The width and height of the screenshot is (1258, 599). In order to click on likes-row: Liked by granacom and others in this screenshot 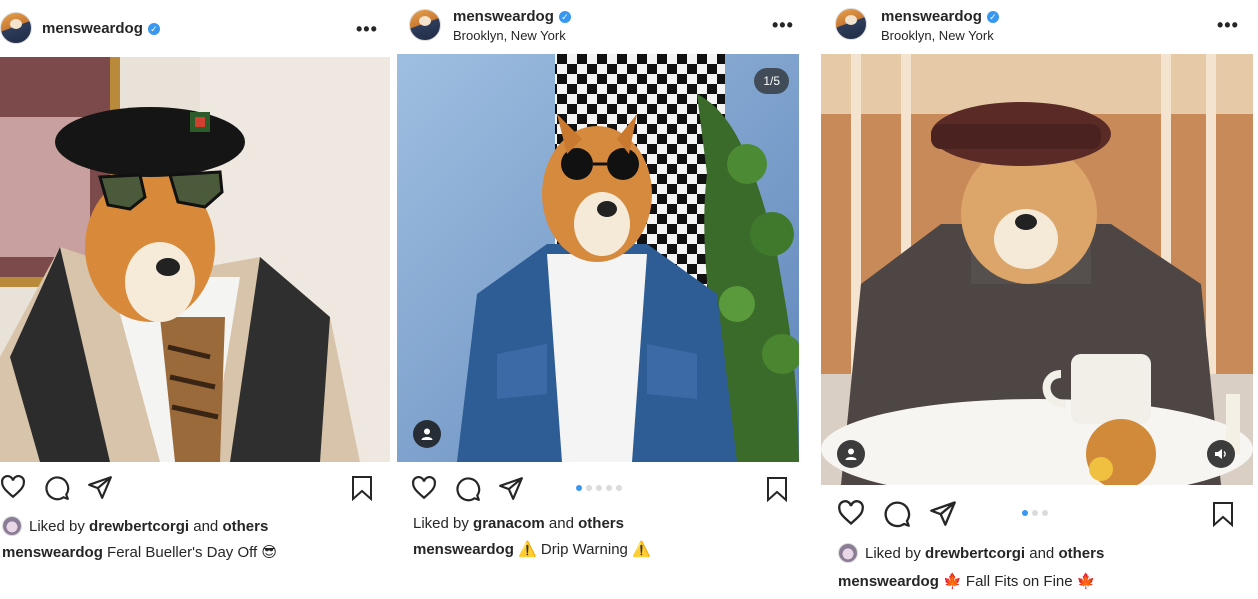, I will do `click(518, 523)`.